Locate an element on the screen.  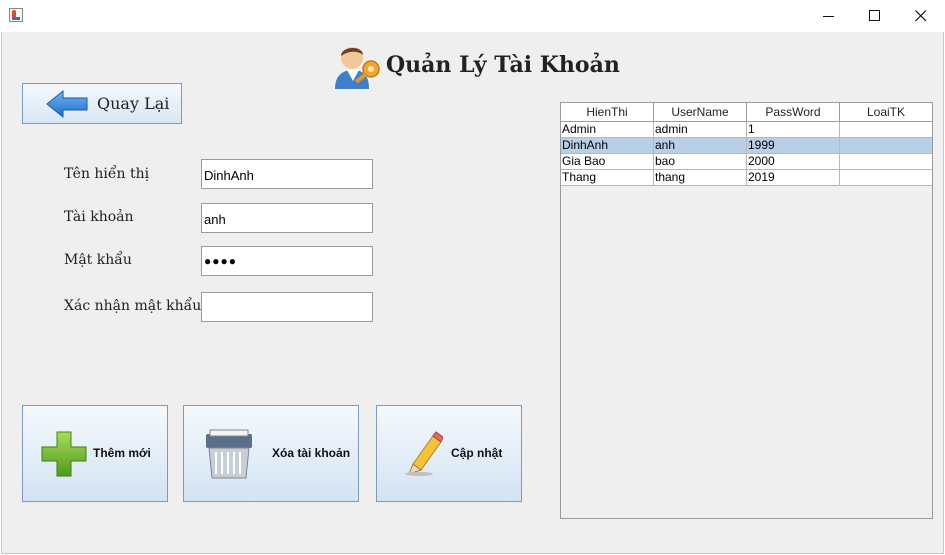
back-button: Quay Lại is located at coordinates (102, 103).